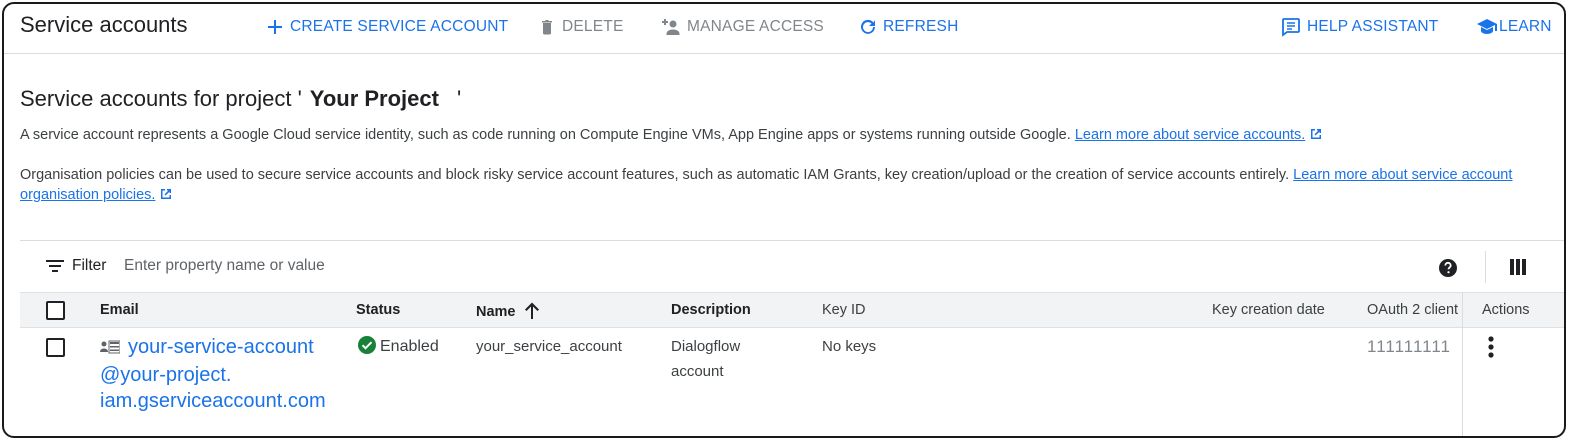 This screenshot has width=1576, height=442. What do you see at coordinates (1409, 346) in the screenshot?
I see `oauth-client-cell: 111111111` at bounding box center [1409, 346].